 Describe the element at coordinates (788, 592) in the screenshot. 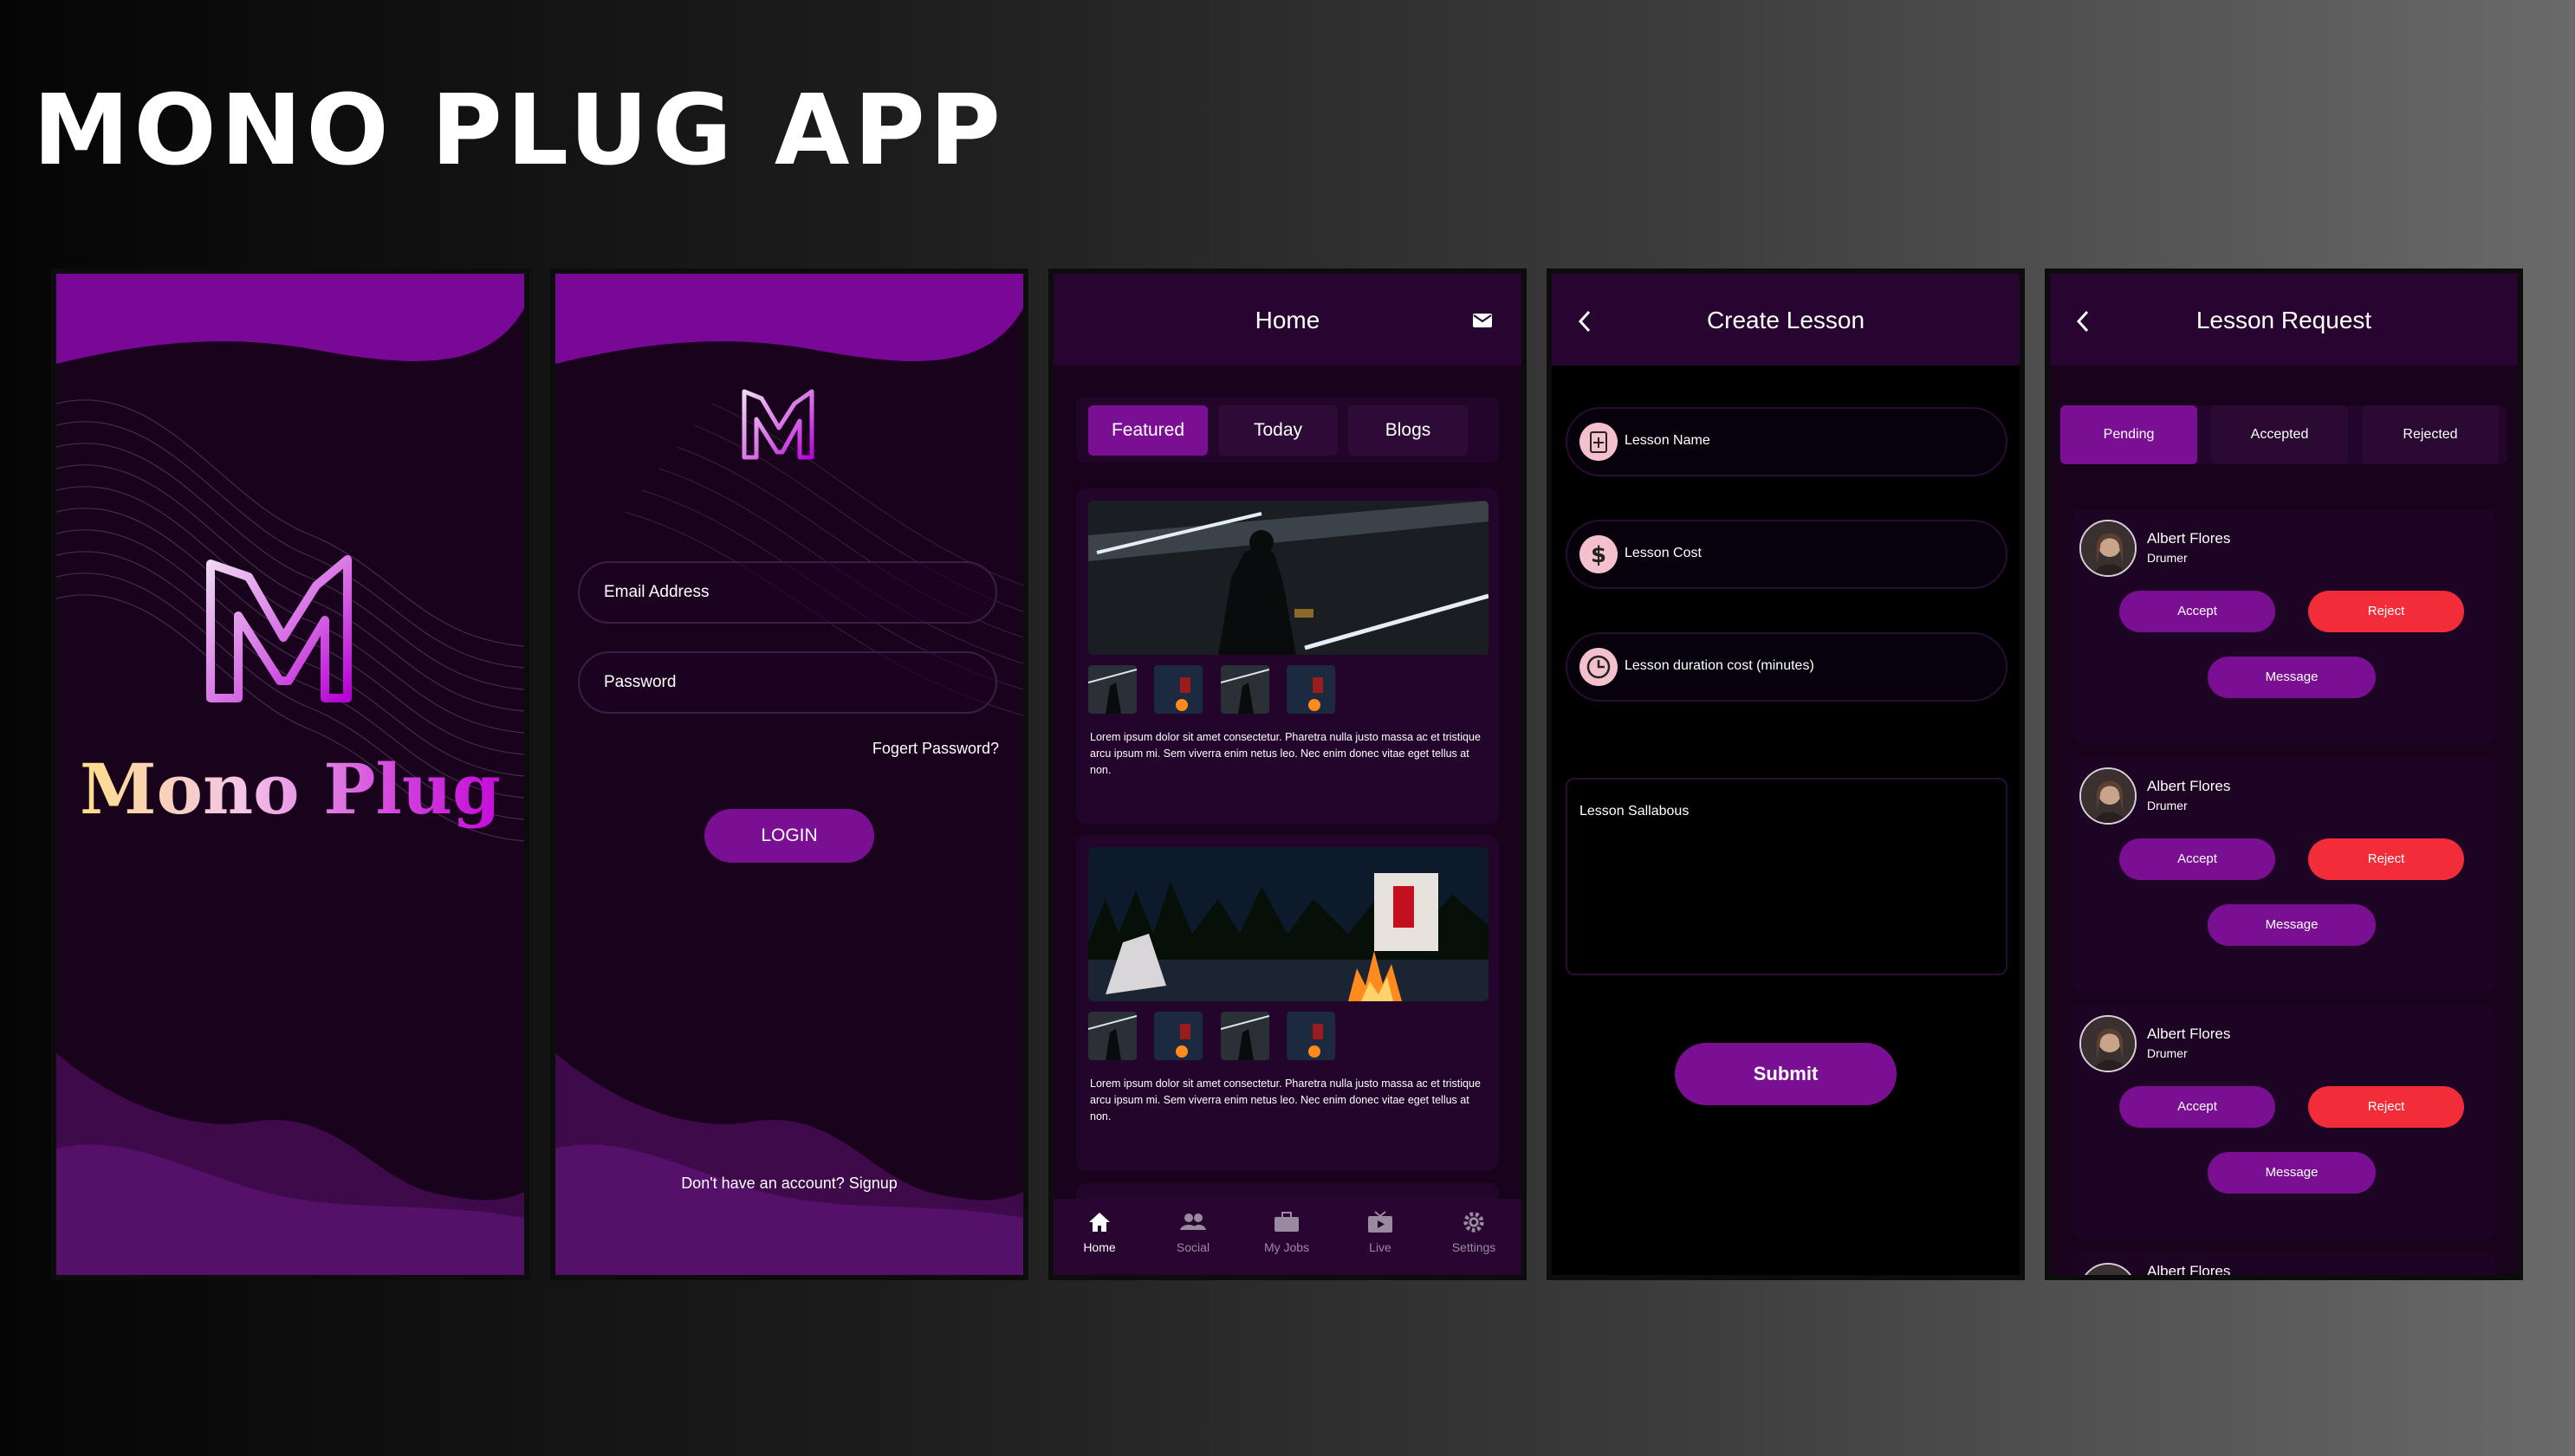

I see `email-field: Email Address` at that location.